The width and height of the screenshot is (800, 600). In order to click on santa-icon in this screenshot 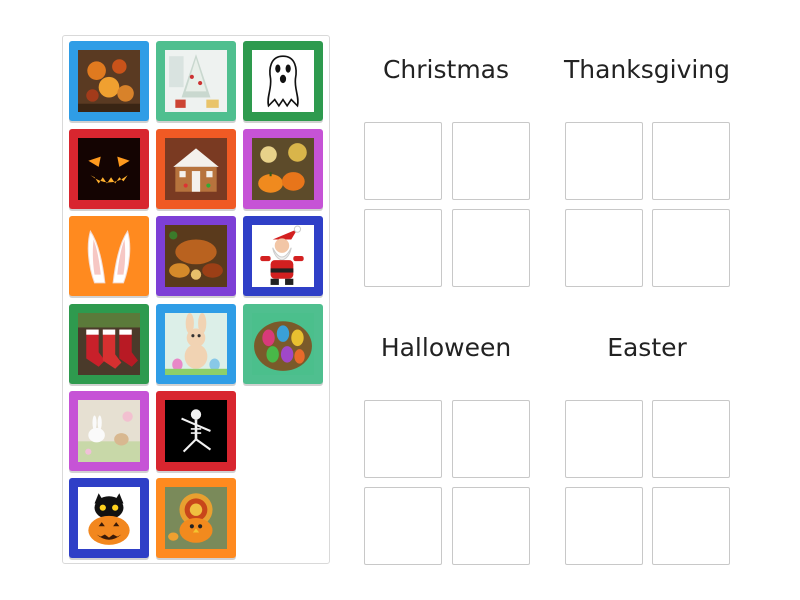, I will do `click(283, 256)`.